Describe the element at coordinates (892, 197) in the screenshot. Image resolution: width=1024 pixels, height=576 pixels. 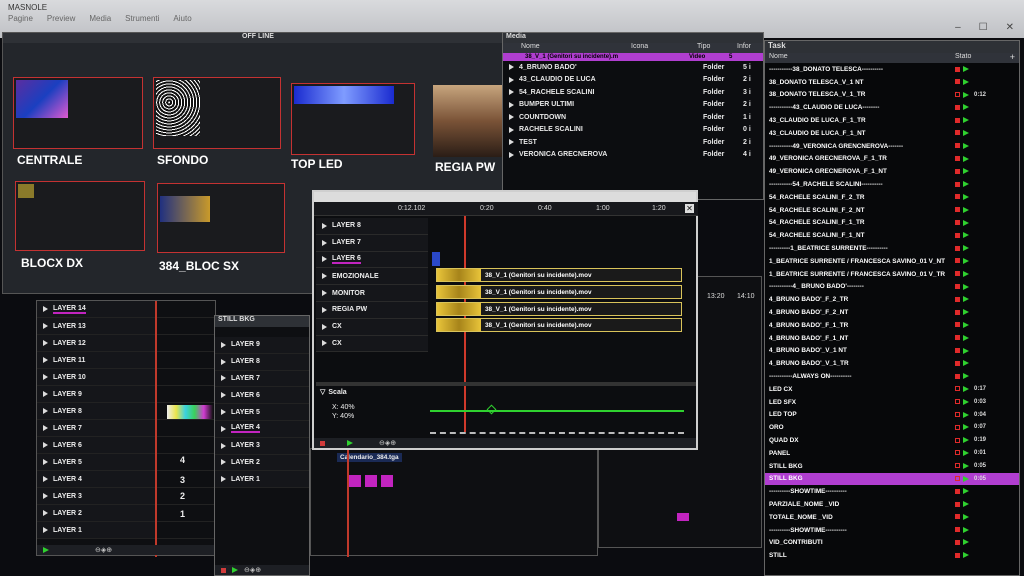
I see `task-row: 54_RACHELE SCALINI_F_2_TR` at that location.